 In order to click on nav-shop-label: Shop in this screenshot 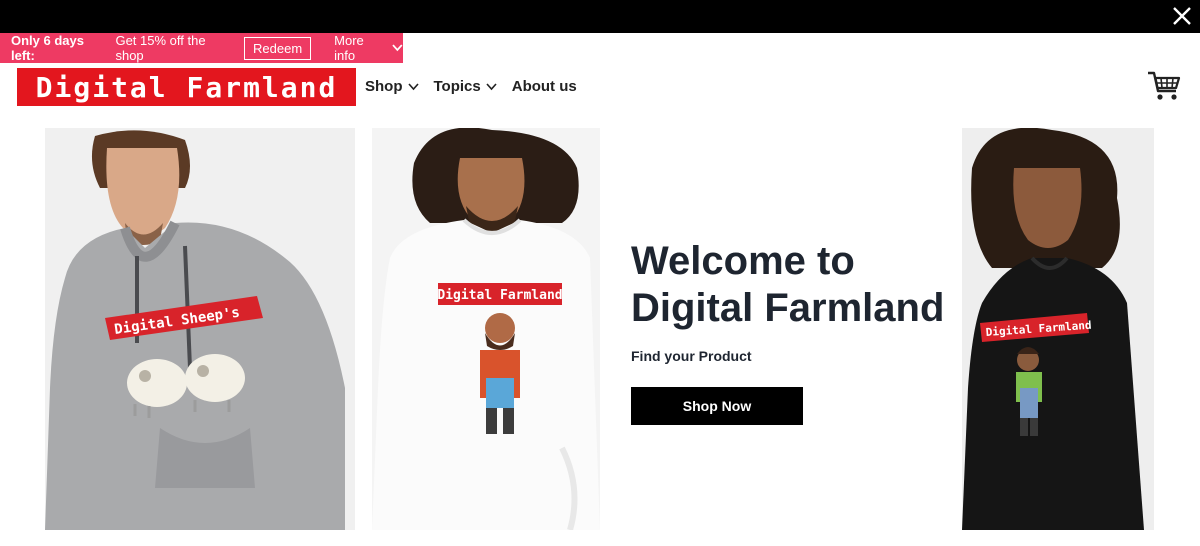, I will do `click(384, 86)`.